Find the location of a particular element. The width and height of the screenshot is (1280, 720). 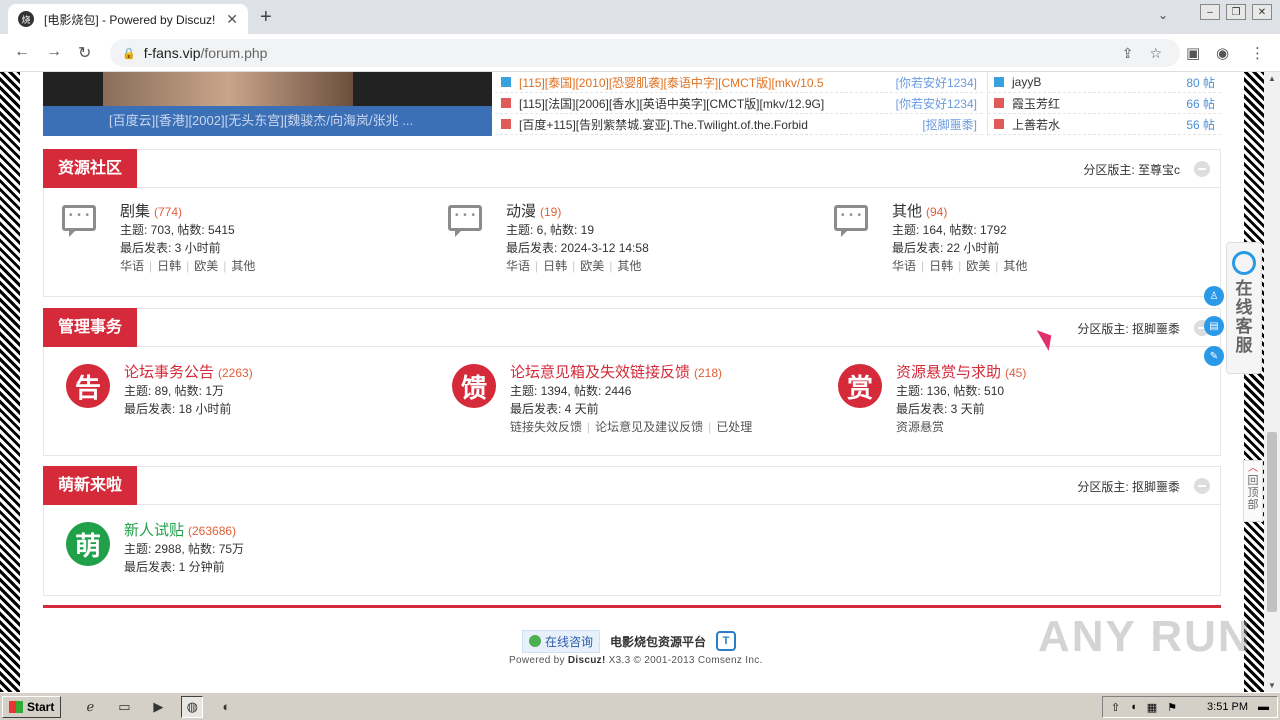

scroll-up-icon: ▲ is located at coordinates (1272, 78).